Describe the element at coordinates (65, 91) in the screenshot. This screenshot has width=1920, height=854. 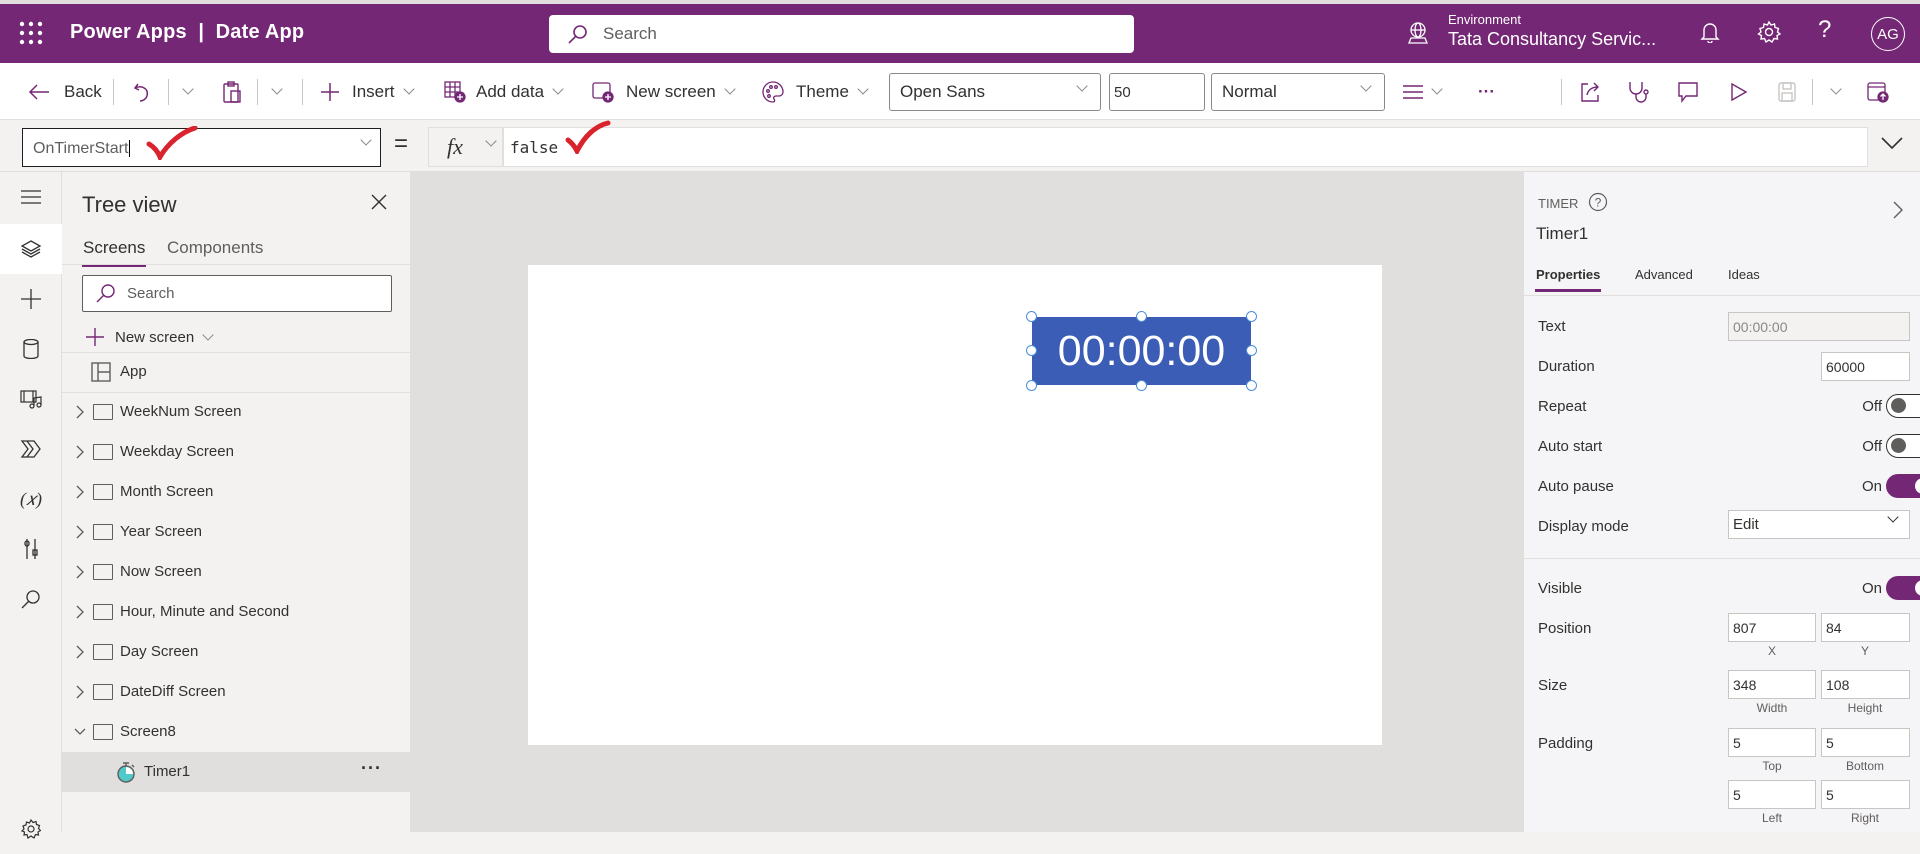
I see `back-button: Back` at that location.